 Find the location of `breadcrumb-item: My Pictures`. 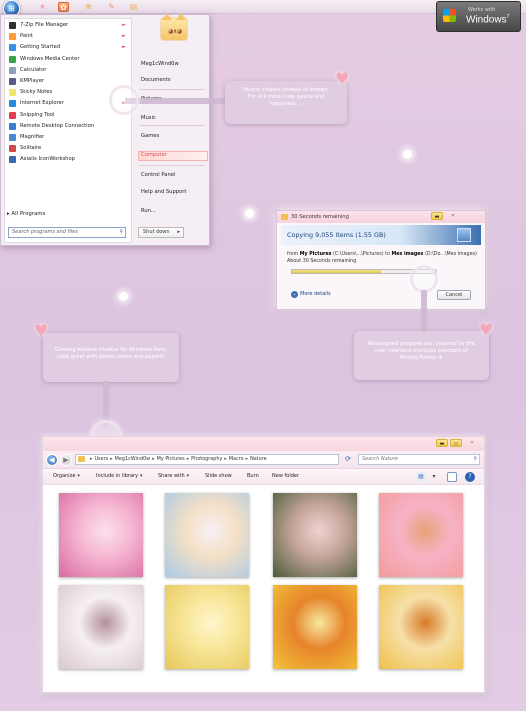

breadcrumb-item: My Pictures is located at coordinates (171, 459).